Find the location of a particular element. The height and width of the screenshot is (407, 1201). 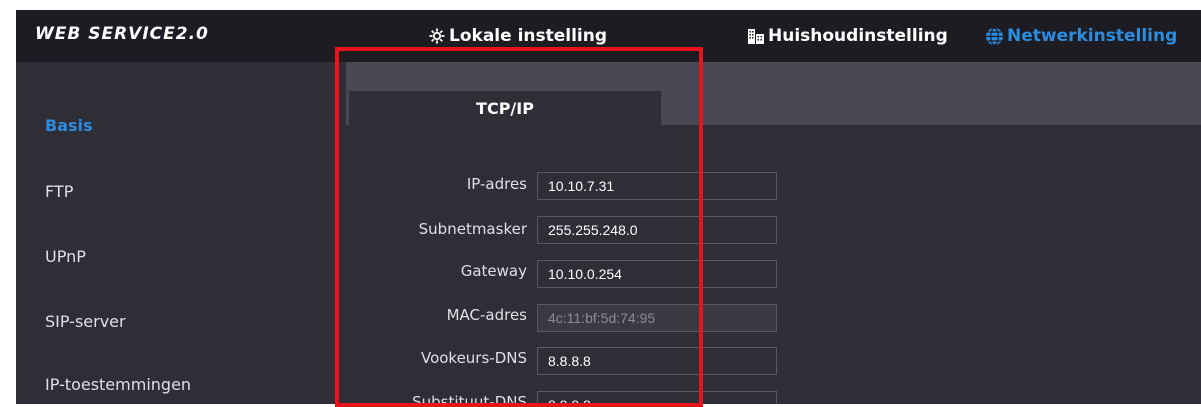

nav-tab-household-settings: Huishoudinstelling is located at coordinates (847, 36).